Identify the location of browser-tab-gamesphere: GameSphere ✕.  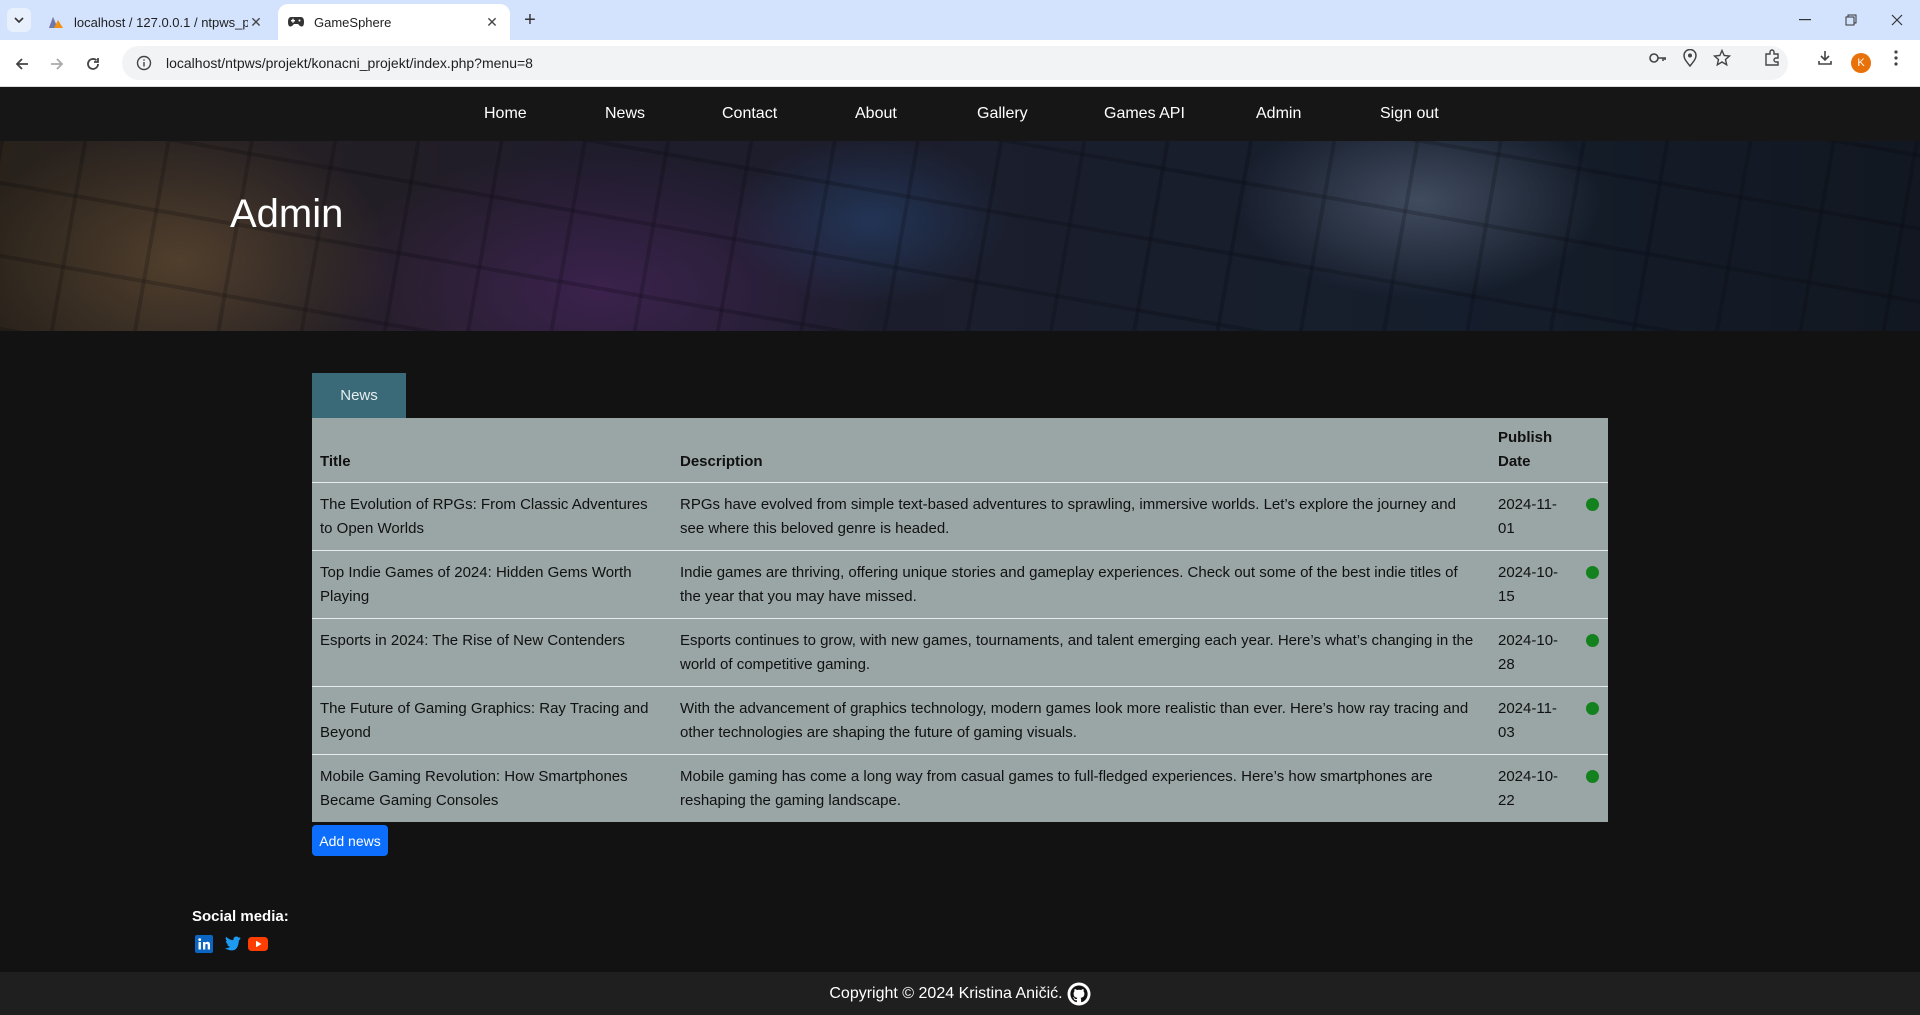
(394, 22).